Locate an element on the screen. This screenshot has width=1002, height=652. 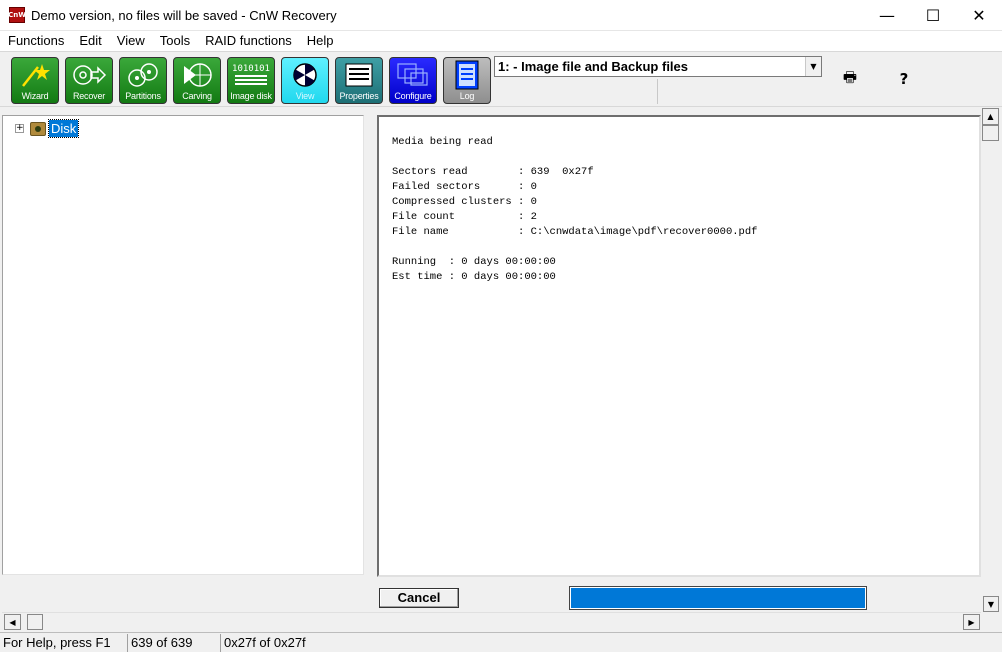
scroll-thumb is located at coordinates (990, 133).